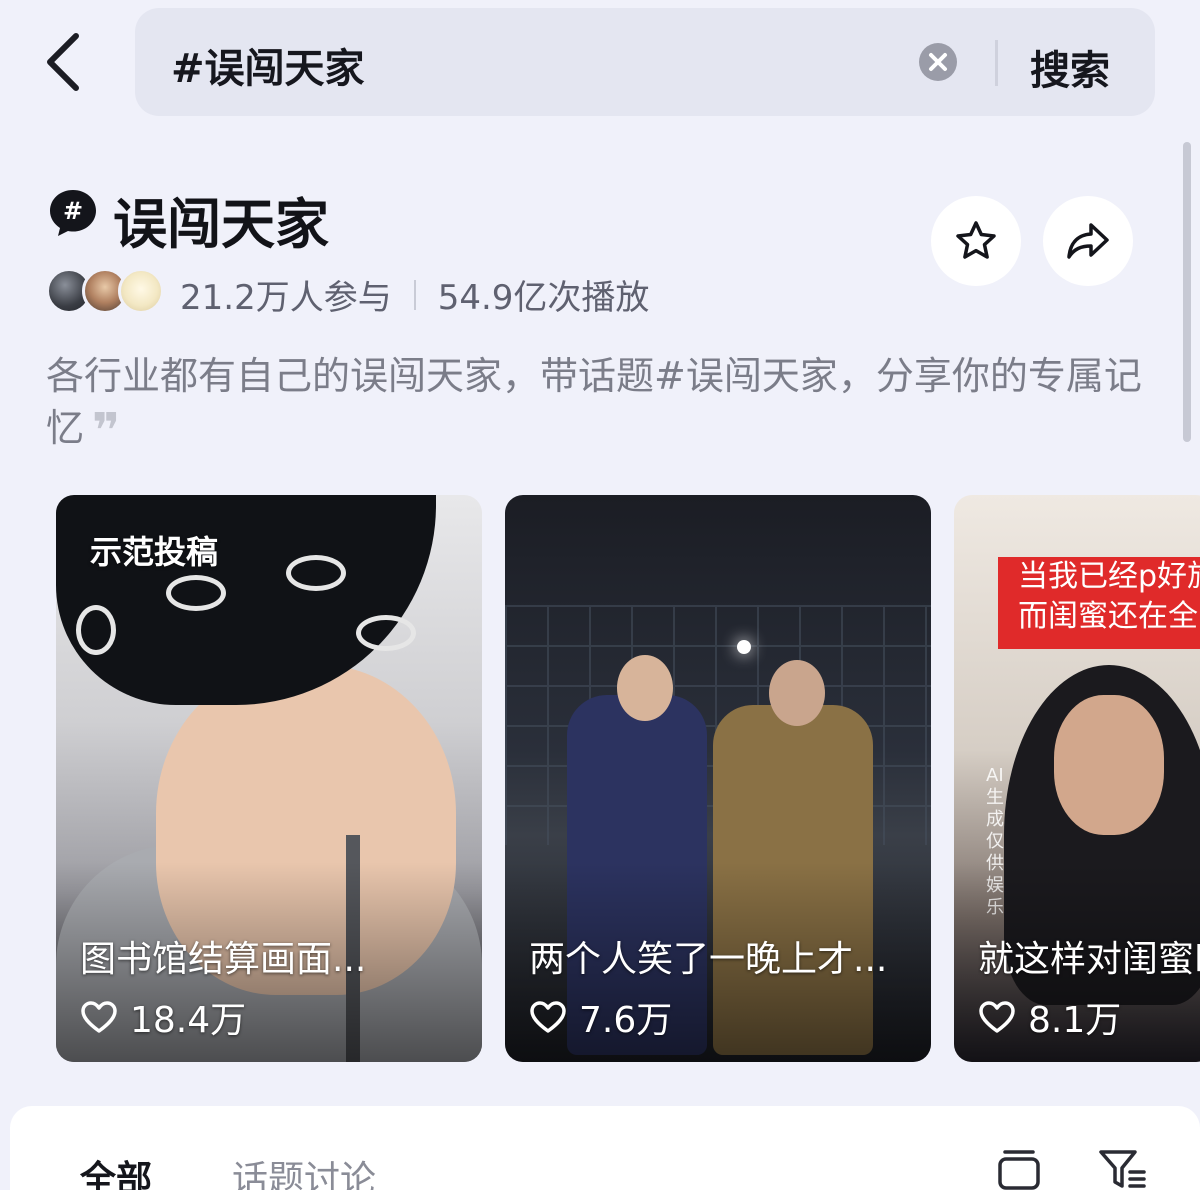 The image size is (1200, 1190). What do you see at coordinates (938, 62) in the screenshot?
I see `clear-icon` at bounding box center [938, 62].